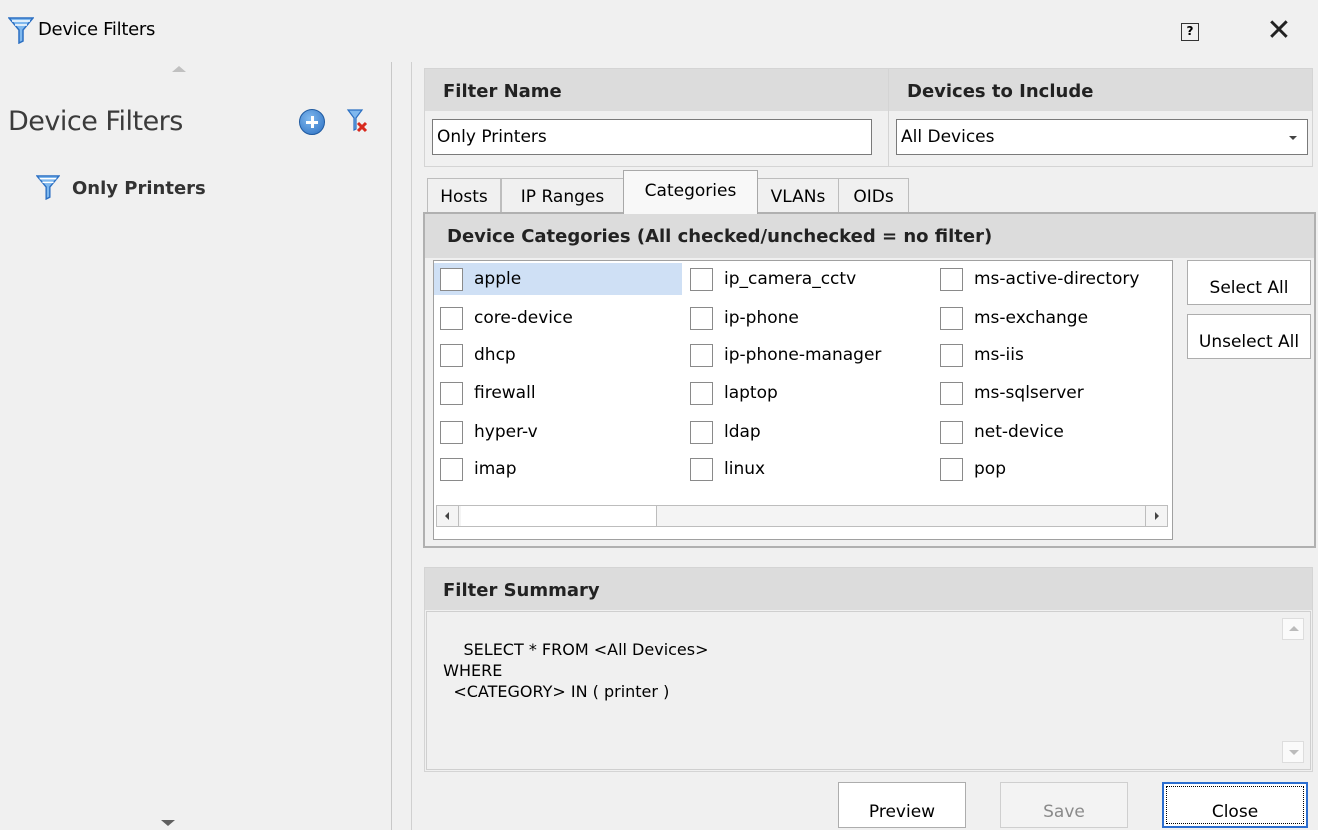 This screenshot has height=830, width=1318. Describe the element at coordinates (999, 355) in the screenshot. I see `category-label: ms-iis` at that location.